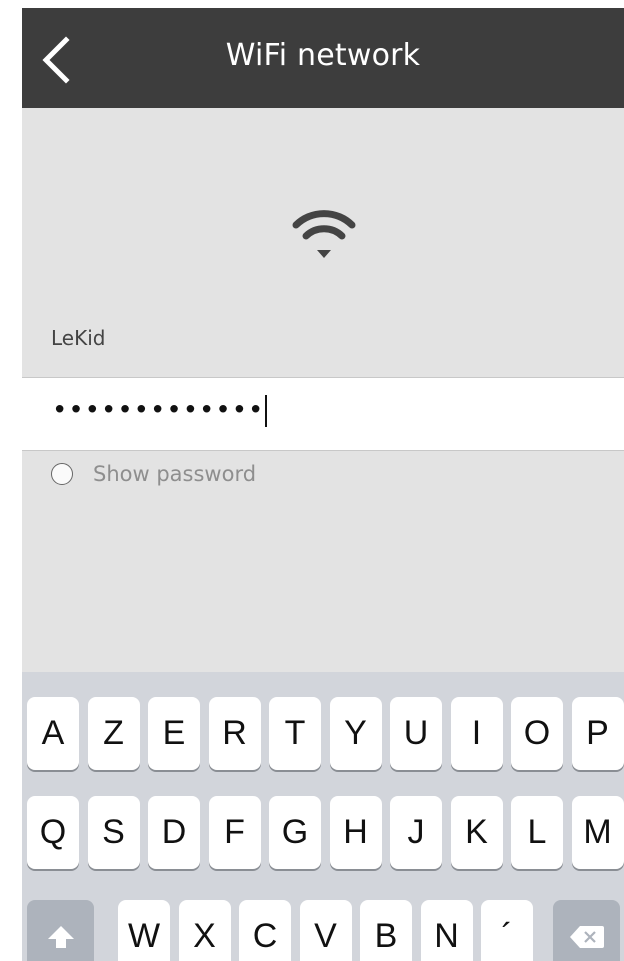  I want to click on page-title: WiFi network, so click(323, 55).